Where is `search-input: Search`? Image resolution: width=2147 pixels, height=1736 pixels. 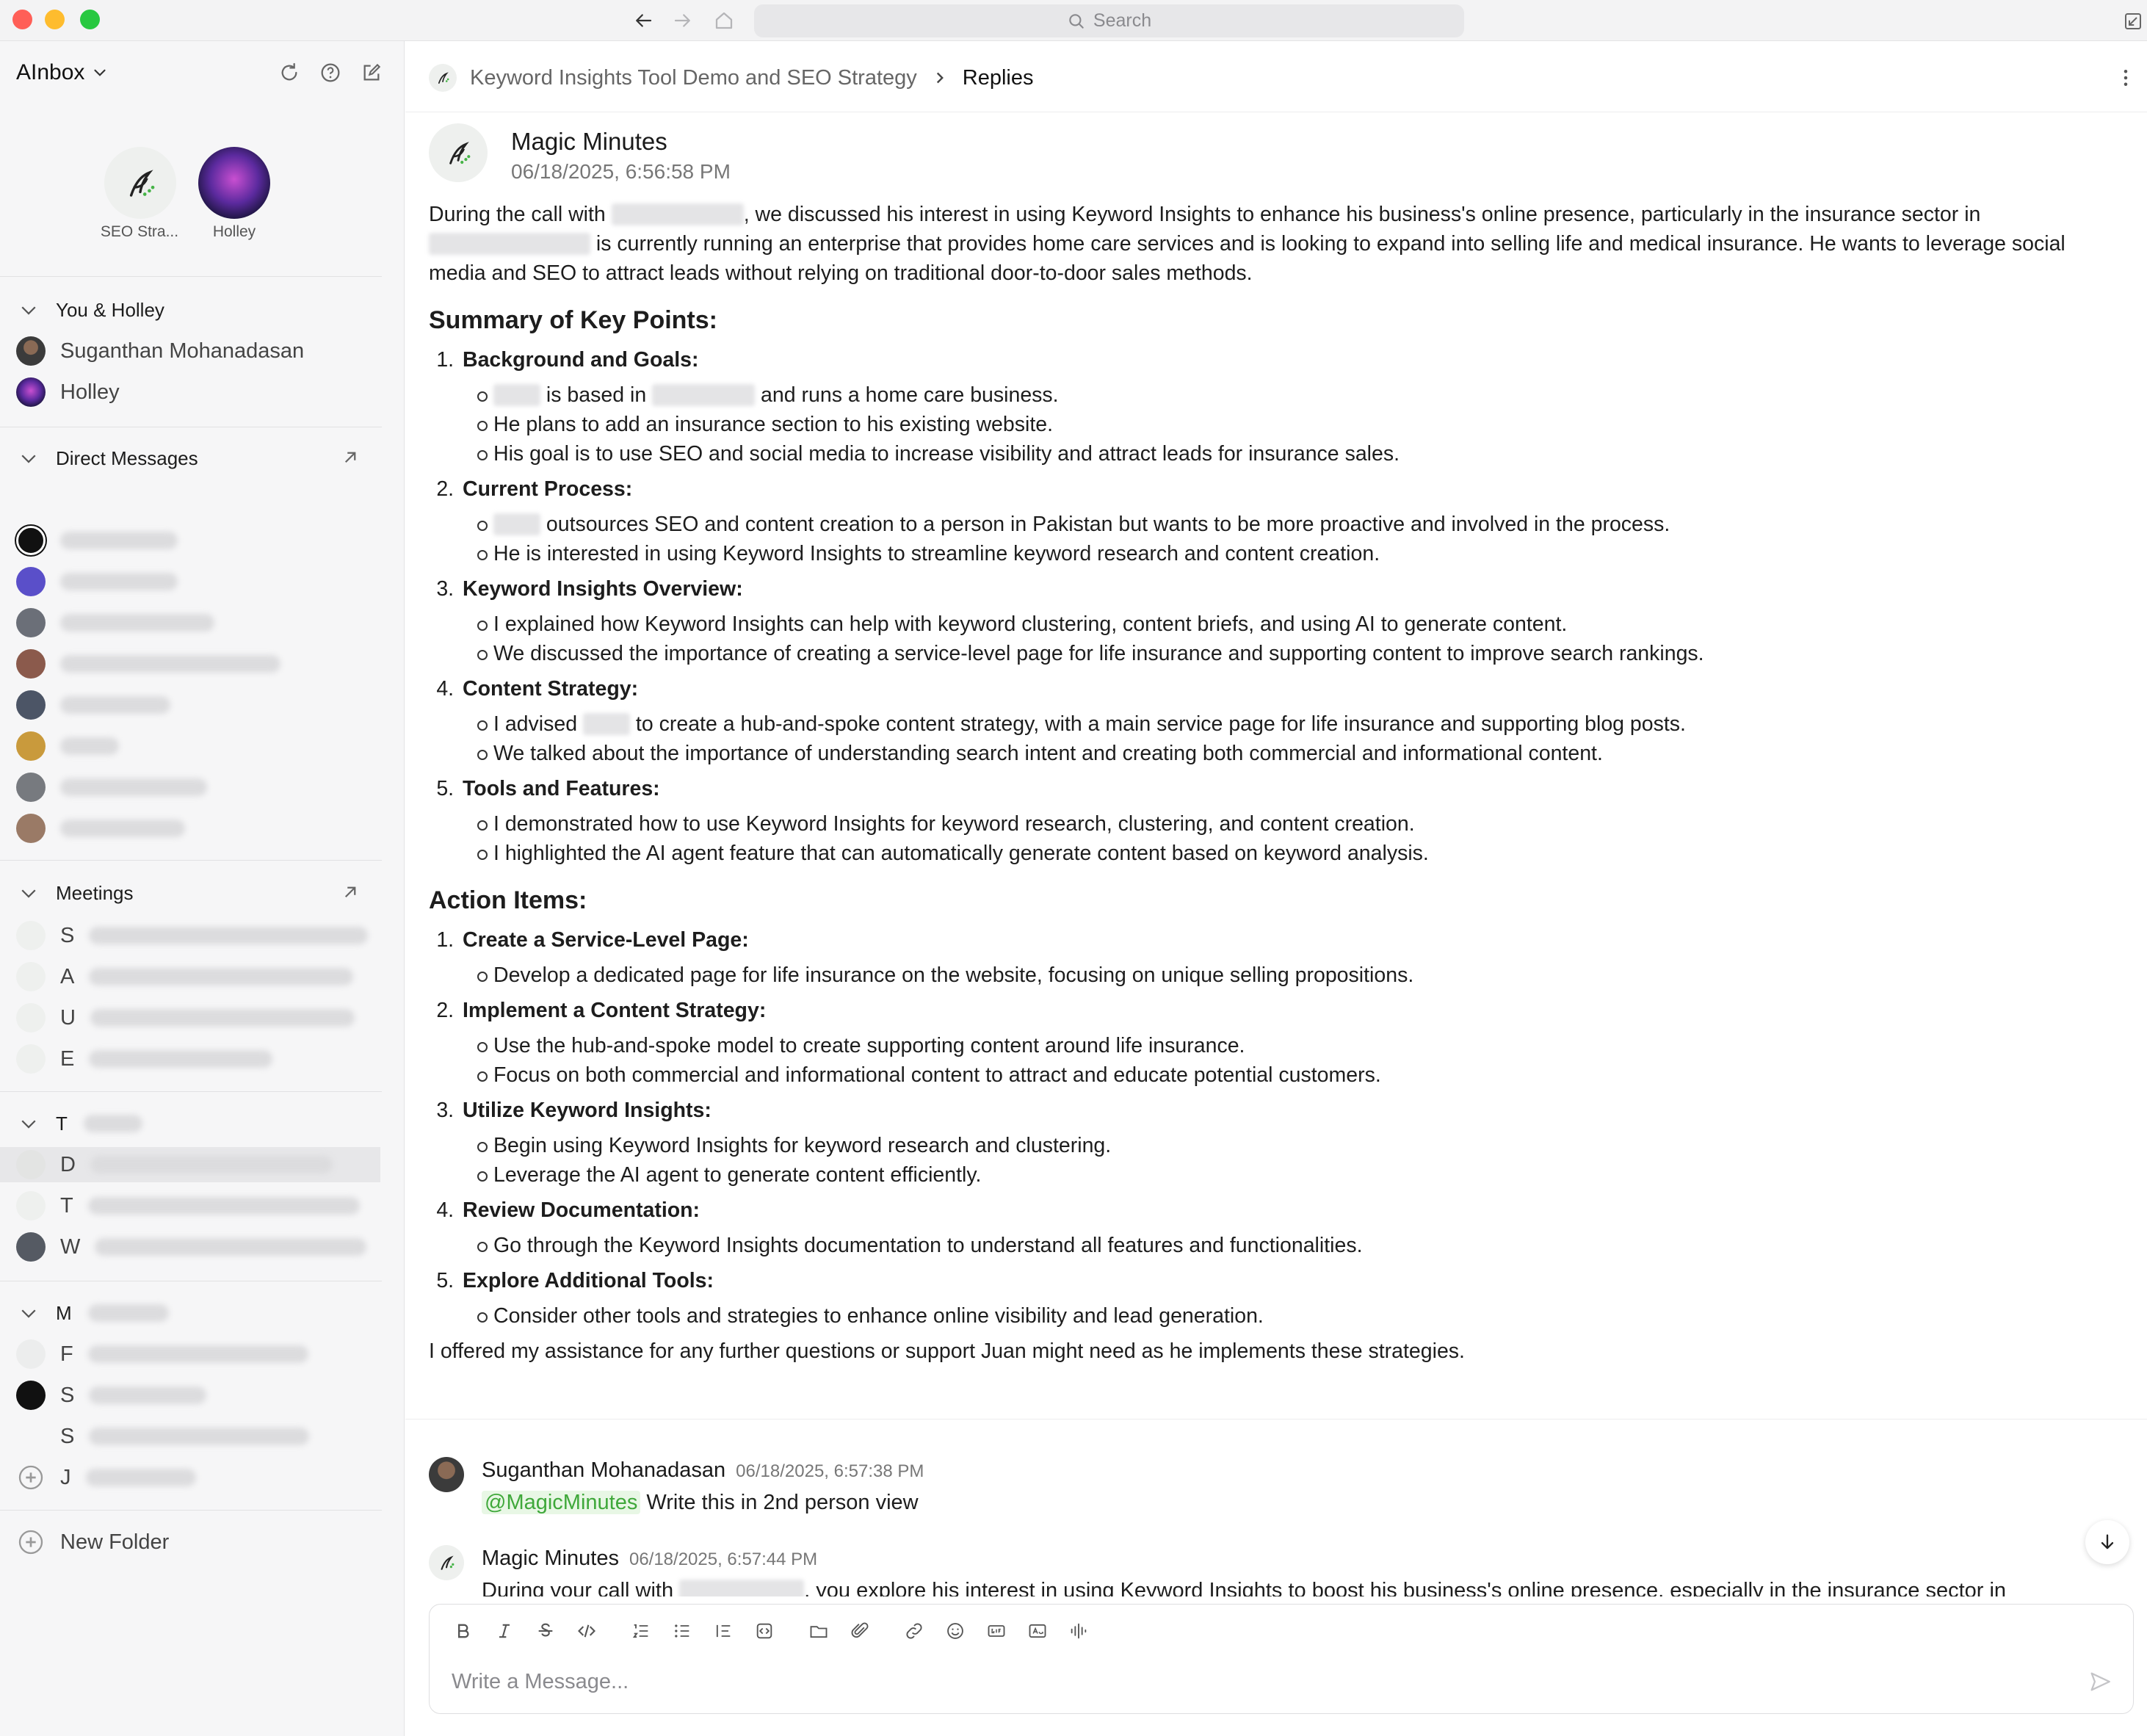 search-input: Search is located at coordinates (1109, 20).